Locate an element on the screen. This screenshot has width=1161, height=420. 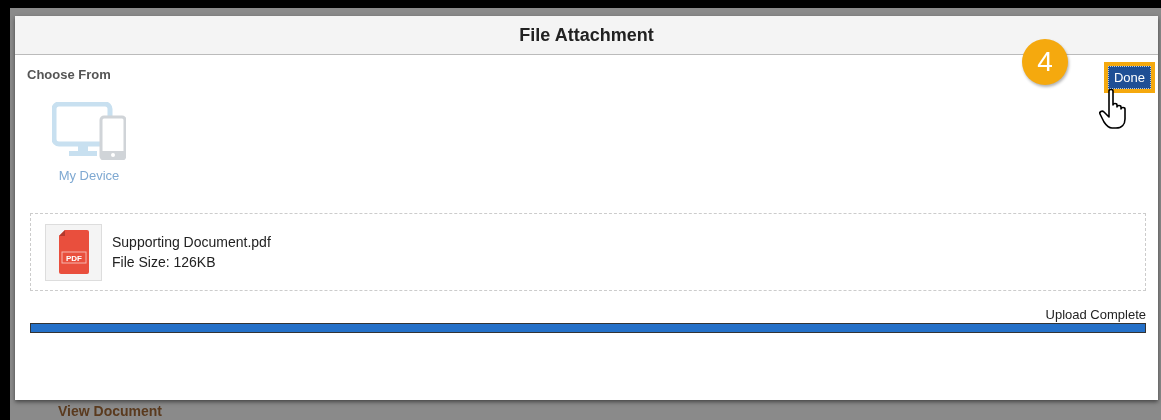
file-size: File Size: 126KB is located at coordinates (164, 262).